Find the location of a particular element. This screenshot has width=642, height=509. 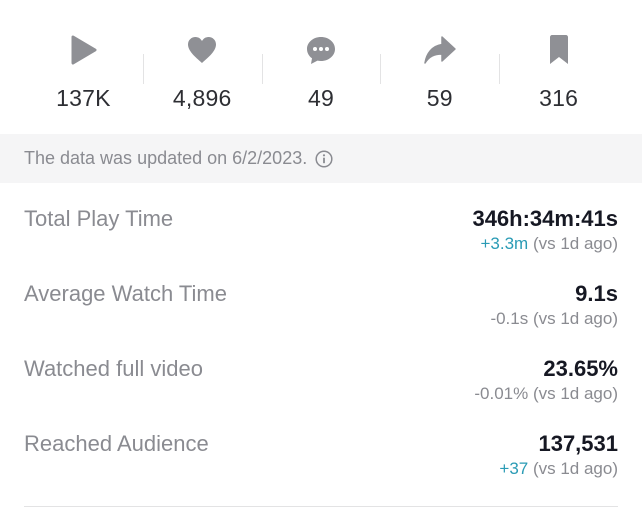

stat-shares: 59 is located at coordinates (439, 68).